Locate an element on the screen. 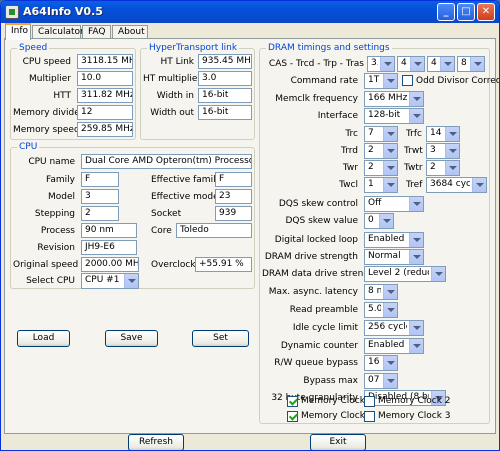 The width and height of the screenshot is (500, 451). title-bar: A64Info V0.5 _ □ ✕ is located at coordinates (250, 12).